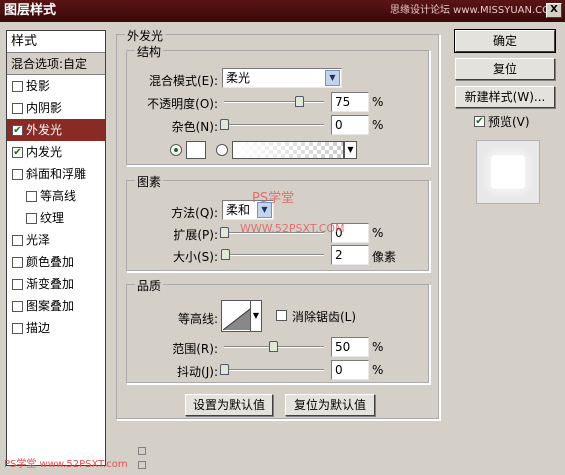 Image resolution: width=565 pixels, height=475 pixels. I want to click on range-slider-handle, so click(273, 346).